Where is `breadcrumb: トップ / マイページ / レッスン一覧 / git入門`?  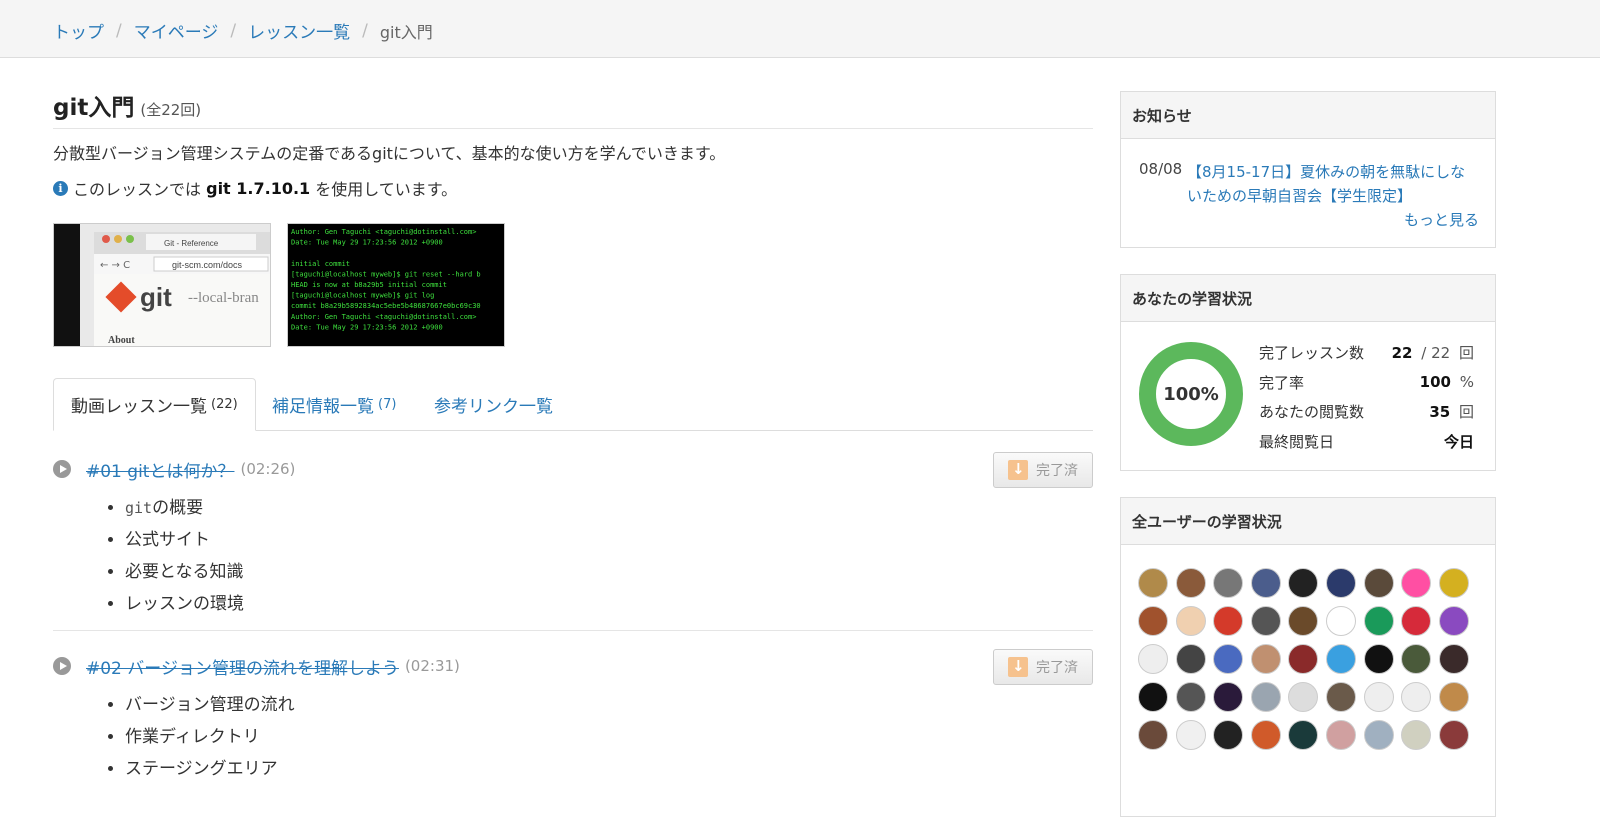
breadcrumb: トップ / マイページ / レッスン一覧 / git入門 is located at coordinates (243, 31).